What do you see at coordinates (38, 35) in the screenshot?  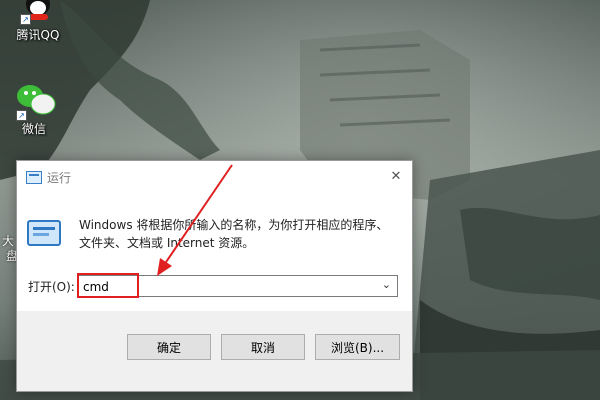 I see `desktop-icon-label: 腾讯QQ` at bounding box center [38, 35].